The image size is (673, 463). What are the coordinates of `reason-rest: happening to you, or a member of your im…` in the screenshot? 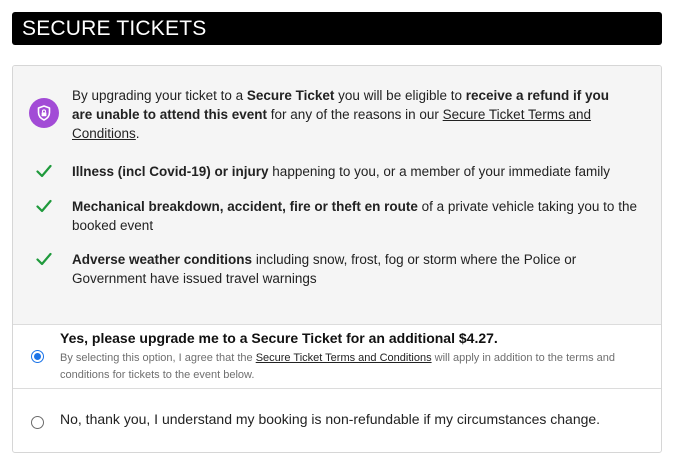 It's located at (439, 171).